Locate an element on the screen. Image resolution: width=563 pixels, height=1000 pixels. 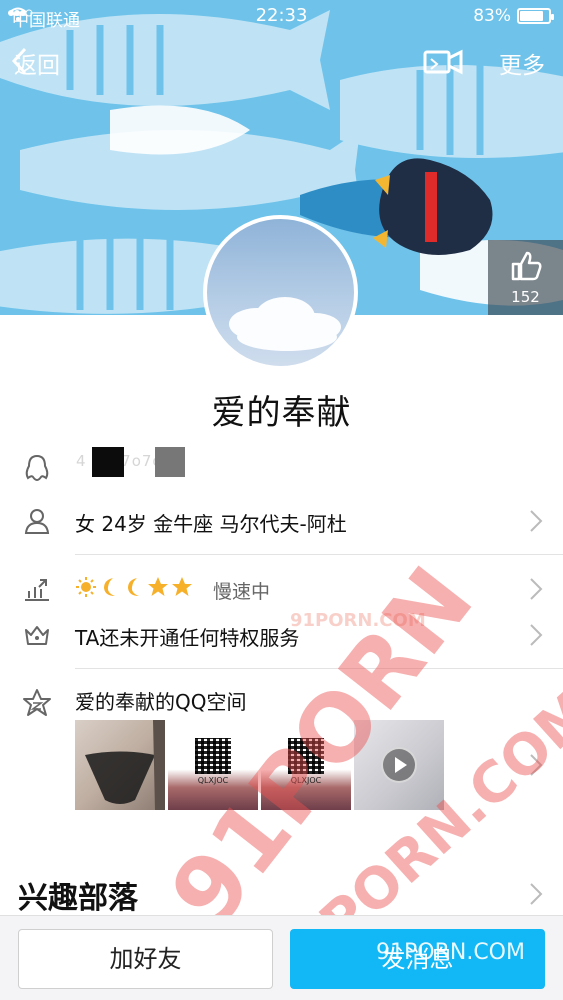
qzone-title: 爱的奉献的QQ空间 is located at coordinates (161, 702).